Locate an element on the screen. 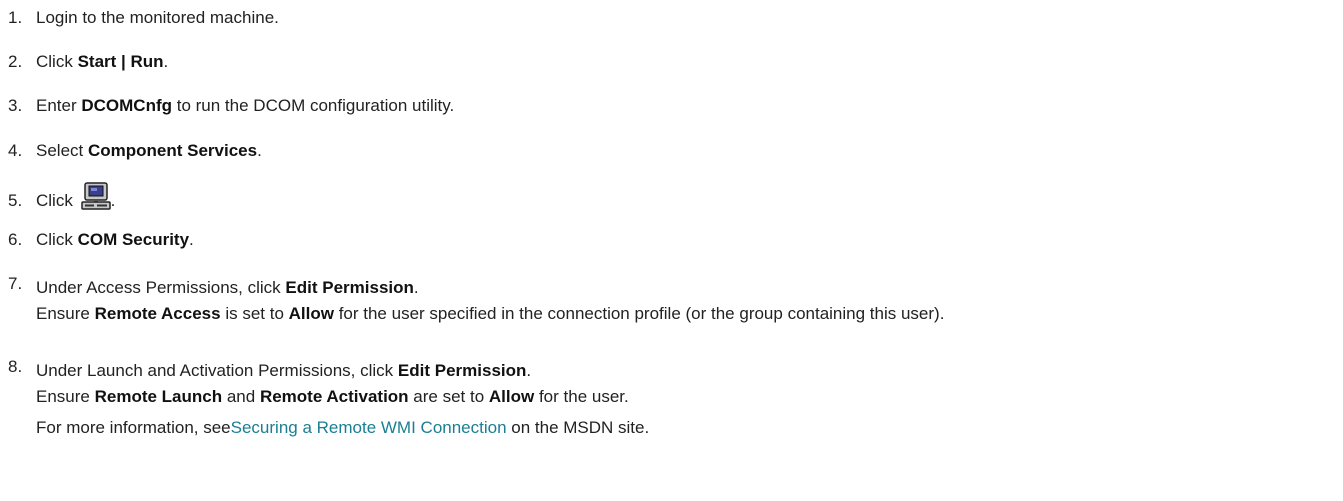  remote-launch-label: Remote Launch is located at coordinates (158, 396).